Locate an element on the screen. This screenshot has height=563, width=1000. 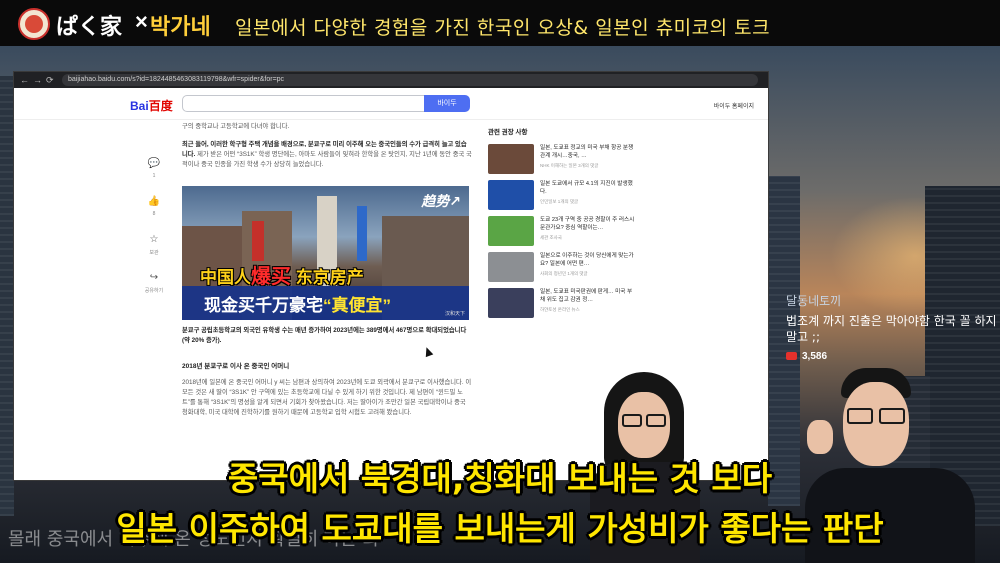
search-button: 바이두 is located at coordinates (447, 103).